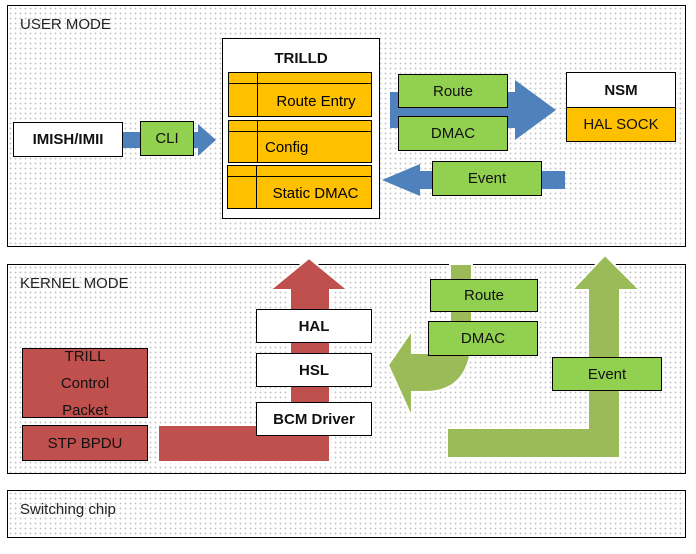 The image size is (696, 554). What do you see at coordinates (621, 90) in the screenshot?
I see `nsm-box: NSM` at bounding box center [621, 90].